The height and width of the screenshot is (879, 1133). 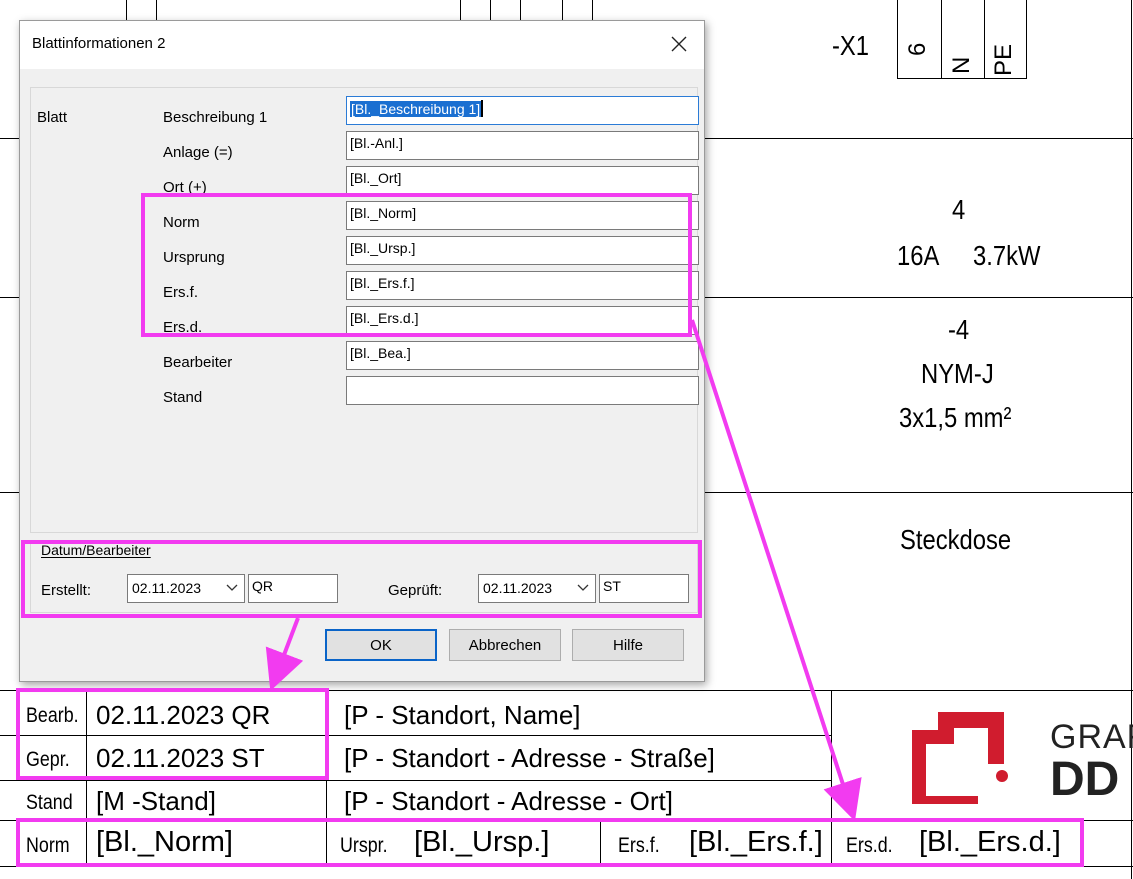 I want to click on arrow-to-ersd, so click(x=776, y=570).